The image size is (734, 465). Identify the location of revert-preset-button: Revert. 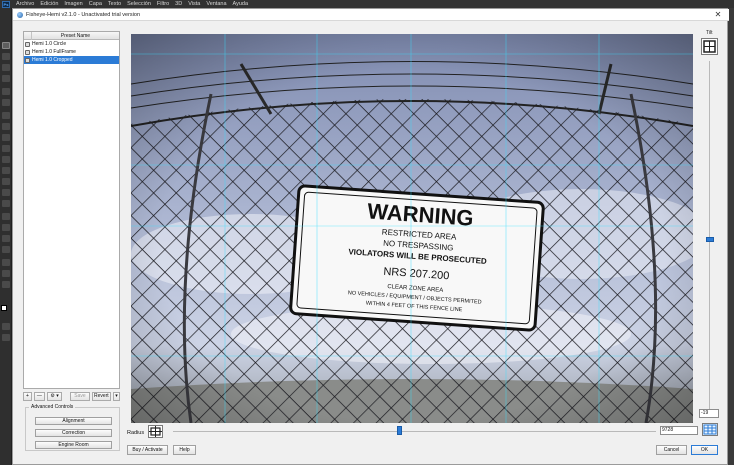
(101, 396).